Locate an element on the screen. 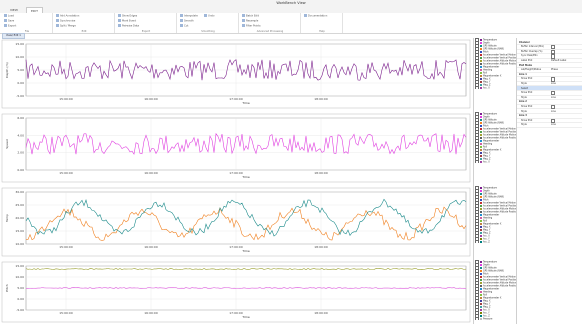  ribbon-button: Smooth is located at coordinates (187, 21).